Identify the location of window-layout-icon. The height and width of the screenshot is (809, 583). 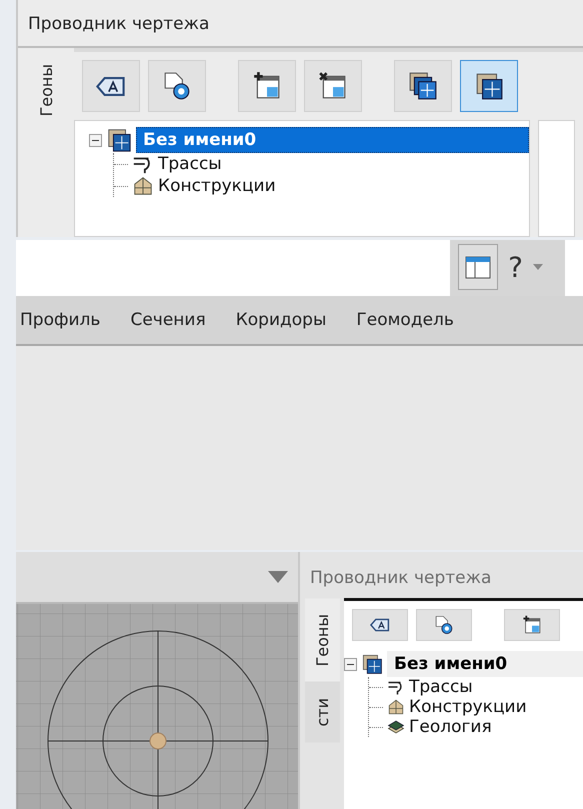
(478, 267).